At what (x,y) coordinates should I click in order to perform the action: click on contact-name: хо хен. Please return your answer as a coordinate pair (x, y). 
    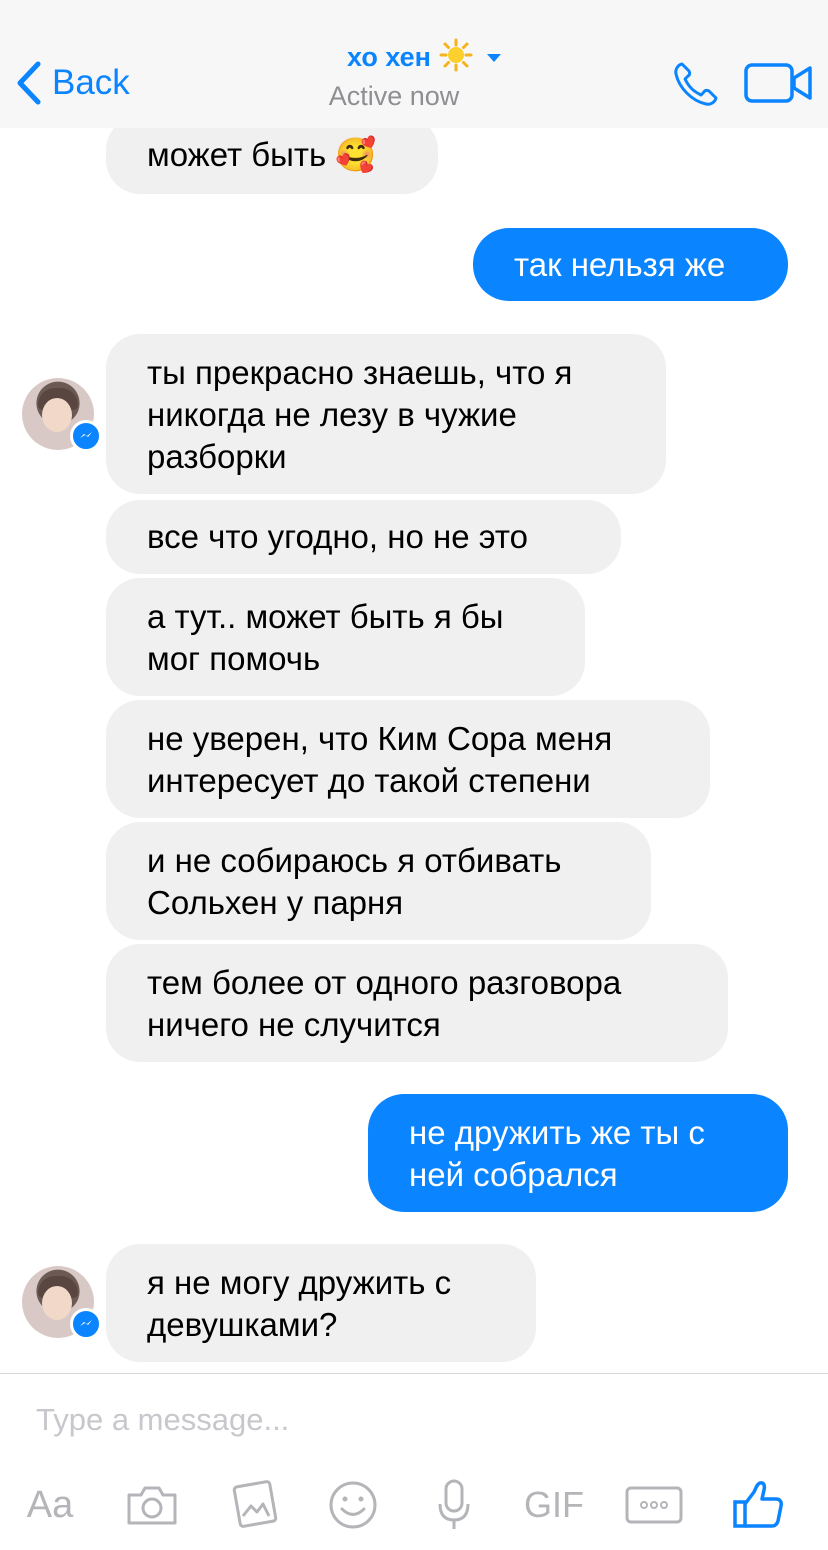
    Looking at the image, I should click on (388, 57).